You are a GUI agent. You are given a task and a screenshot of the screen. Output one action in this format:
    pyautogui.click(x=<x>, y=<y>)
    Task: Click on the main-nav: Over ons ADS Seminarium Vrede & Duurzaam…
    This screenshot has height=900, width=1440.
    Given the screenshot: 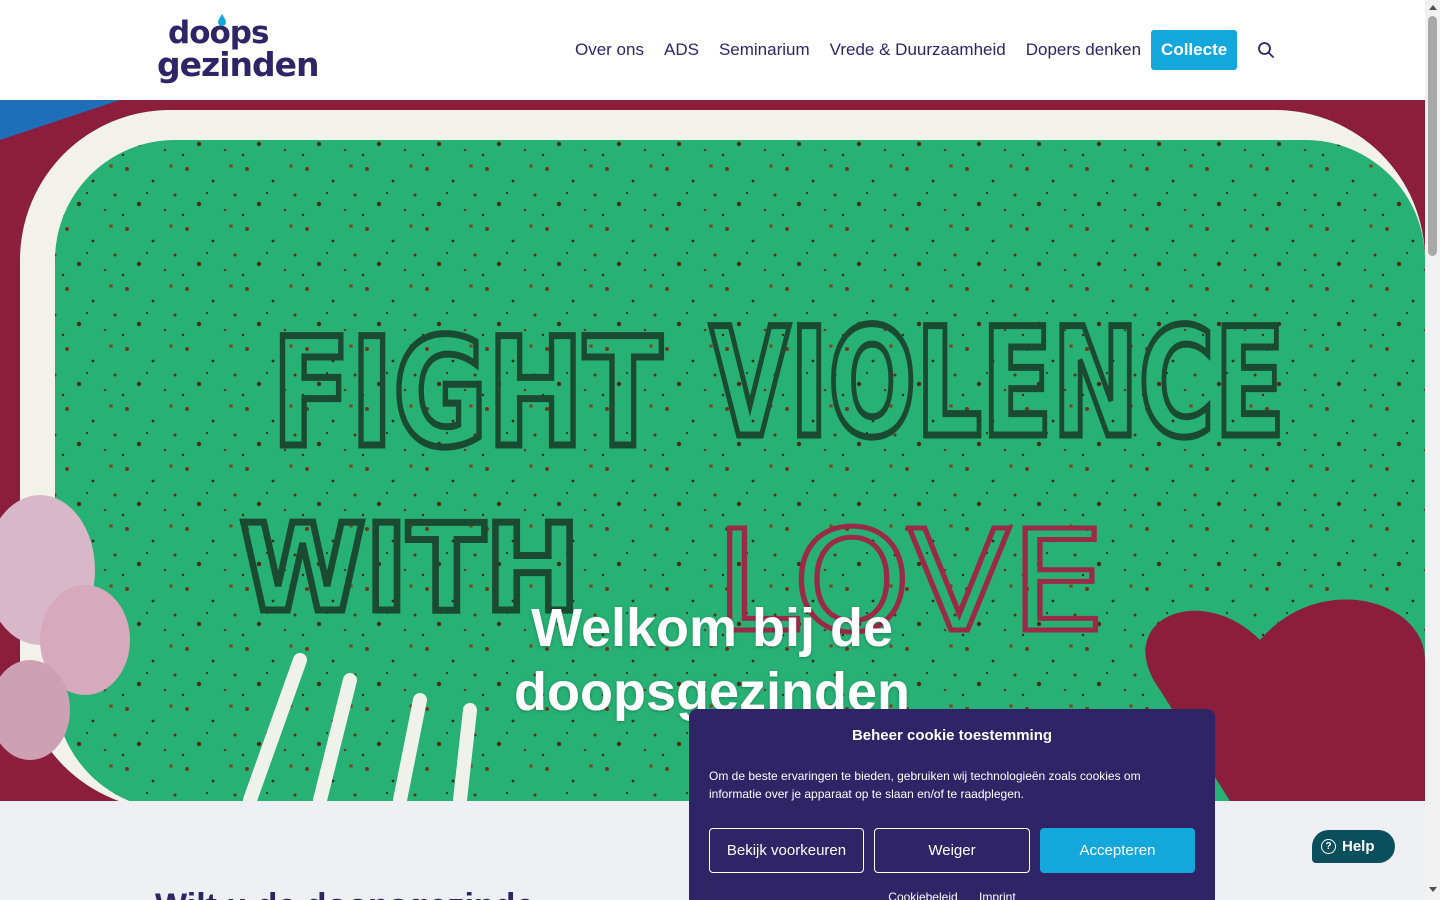 What is the action you would take?
    pyautogui.click(x=920, y=50)
    